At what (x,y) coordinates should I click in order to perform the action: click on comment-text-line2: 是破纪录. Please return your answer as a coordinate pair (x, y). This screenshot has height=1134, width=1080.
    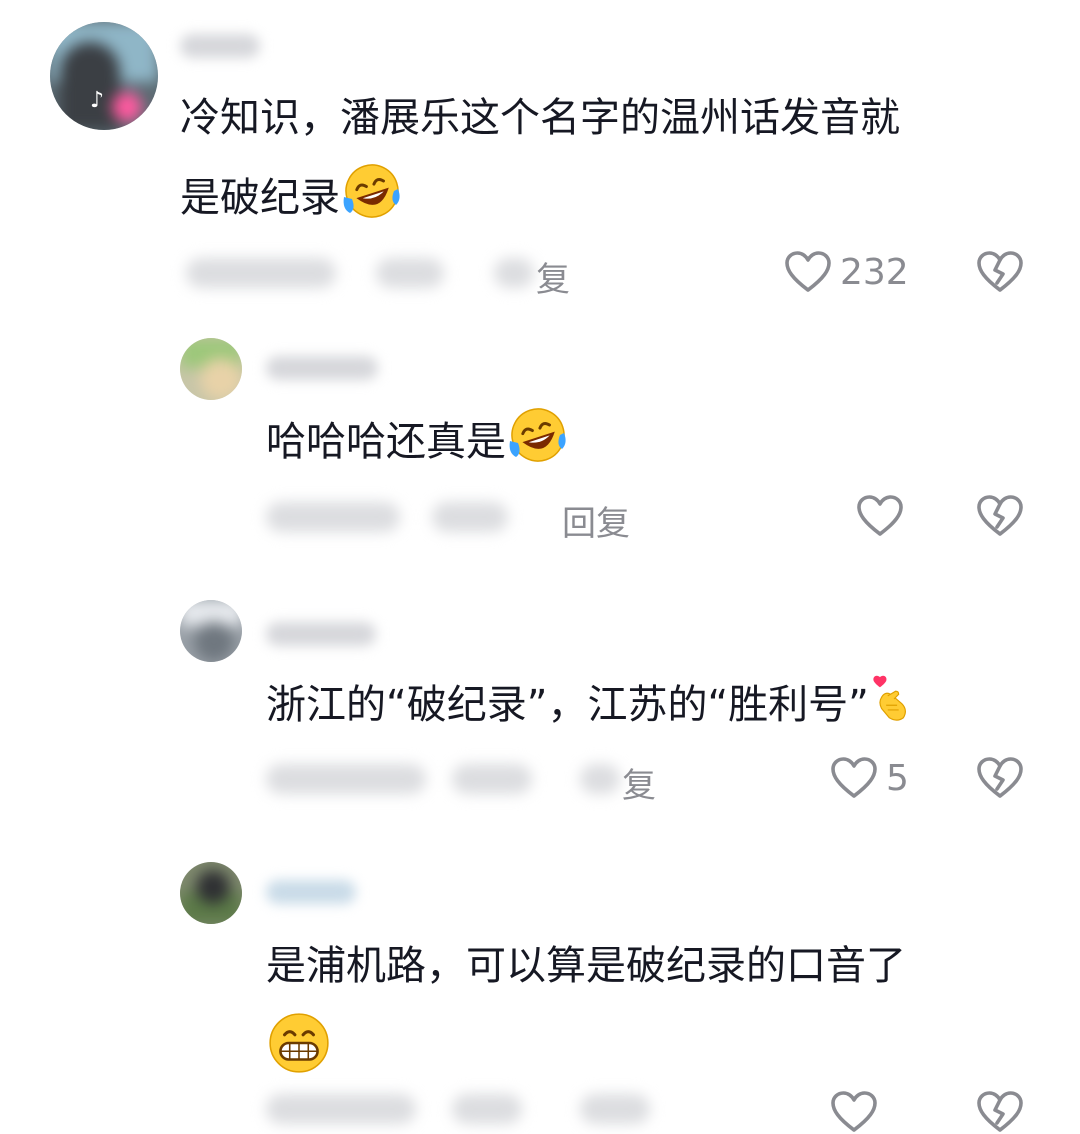
    Looking at the image, I should click on (292, 198).